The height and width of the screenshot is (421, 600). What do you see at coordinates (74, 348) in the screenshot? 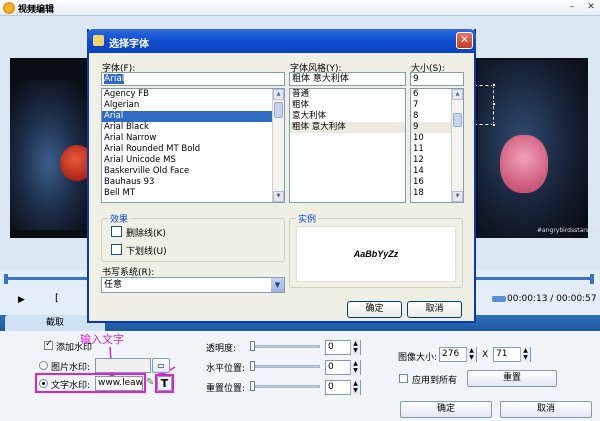
I see `add-watermark-label: 添加水印` at bounding box center [74, 348].